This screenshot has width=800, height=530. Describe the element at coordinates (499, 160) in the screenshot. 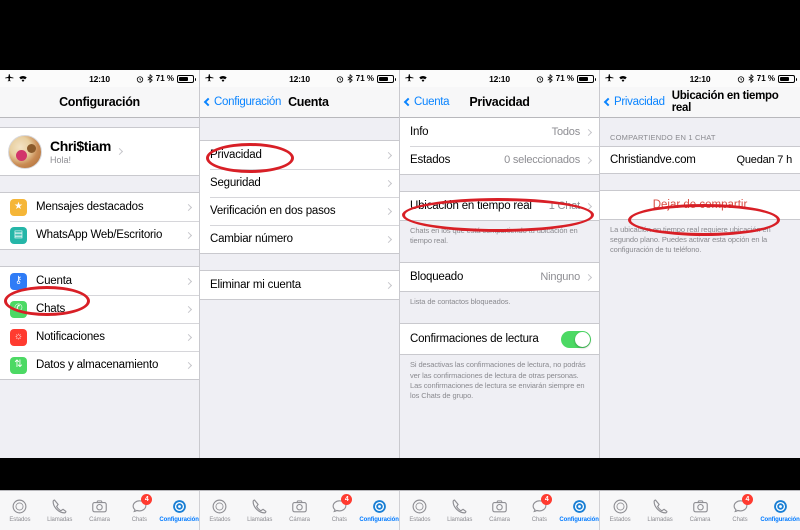

I see `row-estados: Estados 0 seleccionados` at that location.